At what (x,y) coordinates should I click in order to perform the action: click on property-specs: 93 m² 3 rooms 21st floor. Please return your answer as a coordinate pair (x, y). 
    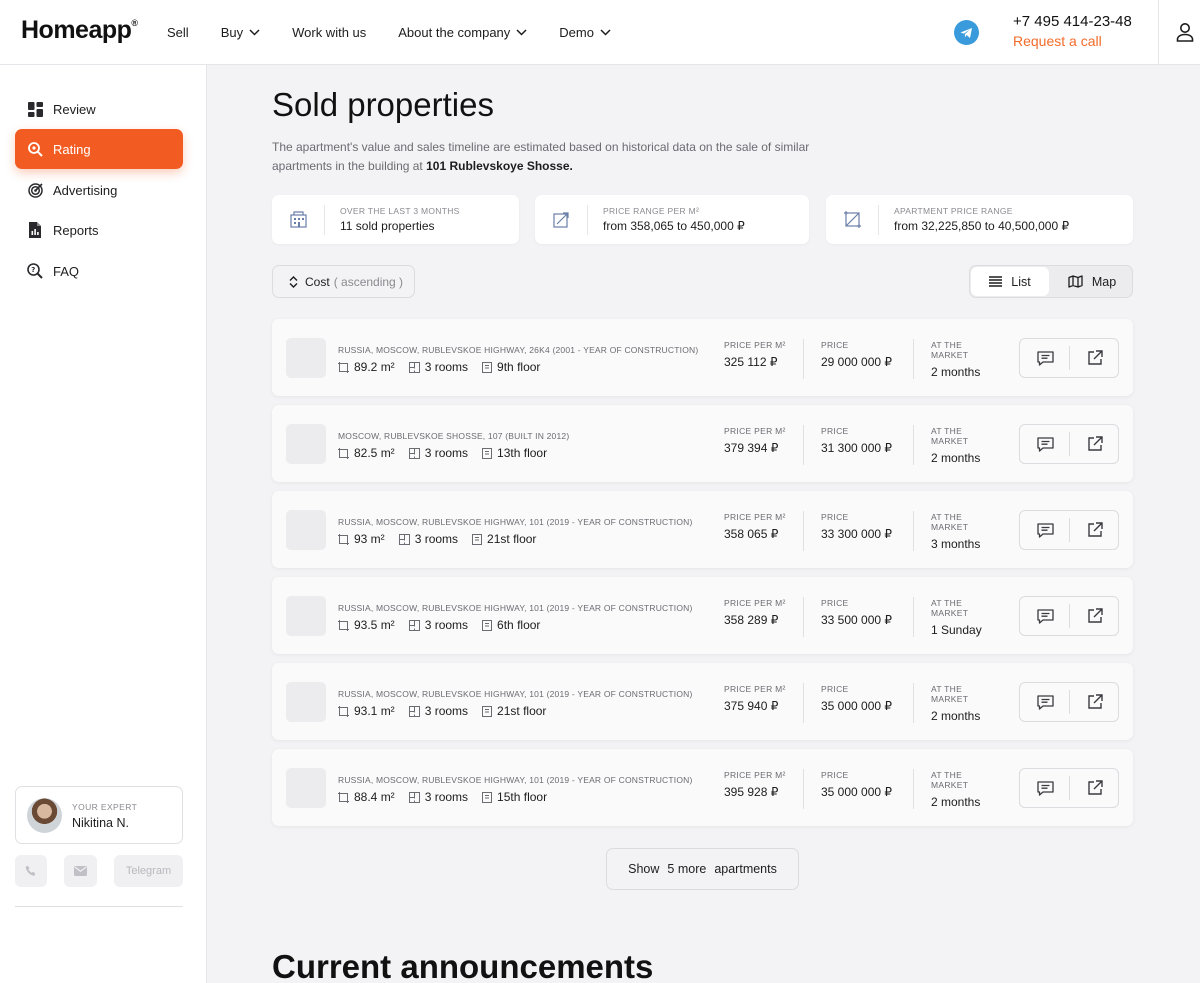
    Looking at the image, I should click on (444, 539).